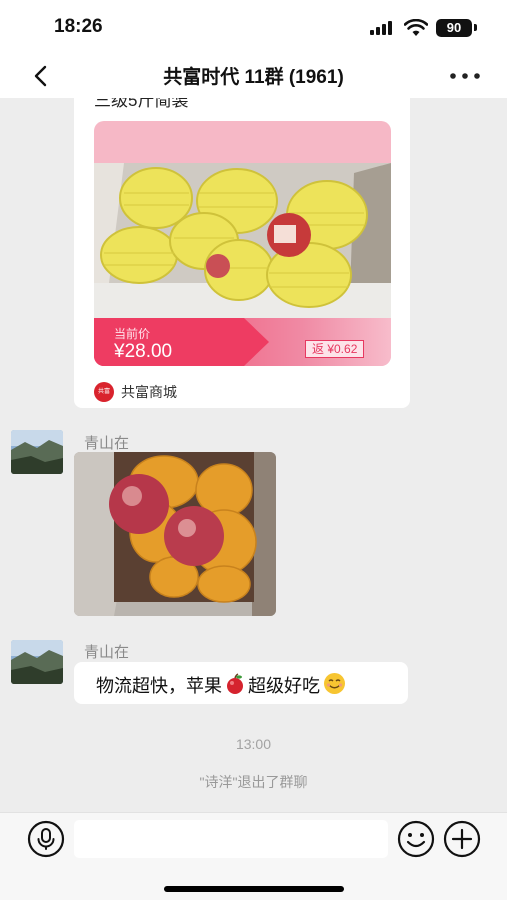 Image resolution: width=507 pixels, height=900 pixels. I want to click on home-indicator, so click(254, 889).